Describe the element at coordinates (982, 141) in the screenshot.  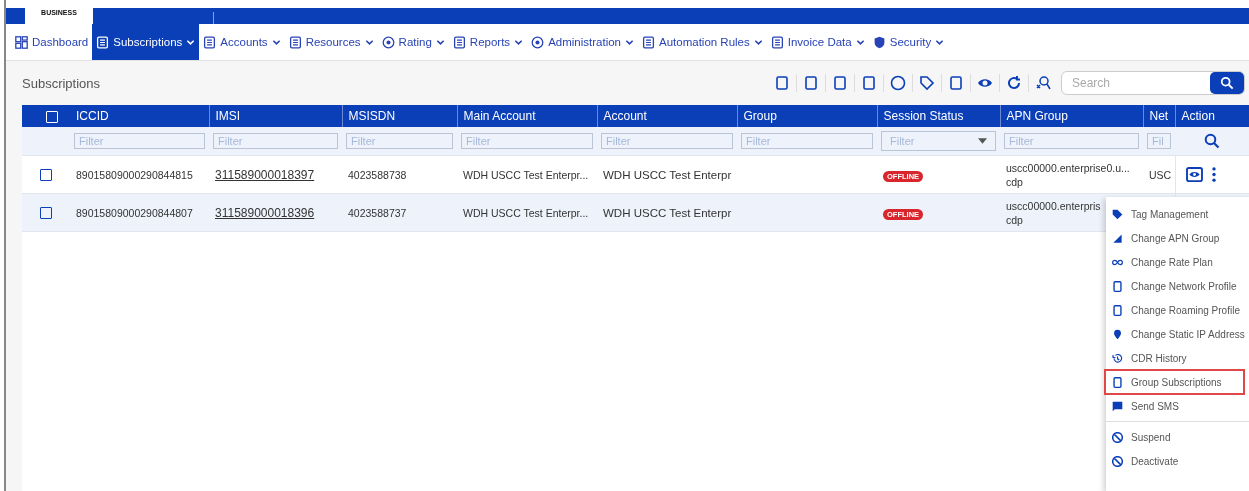
I see `dropdown-caret-icon` at that location.